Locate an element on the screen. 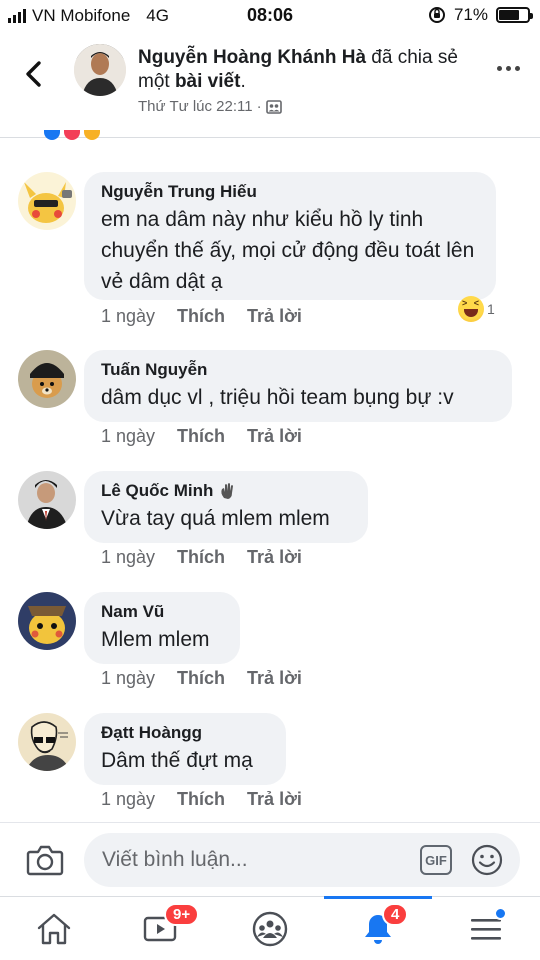 This screenshot has width=540, height=960. camera-icon is located at coordinates (45, 860).